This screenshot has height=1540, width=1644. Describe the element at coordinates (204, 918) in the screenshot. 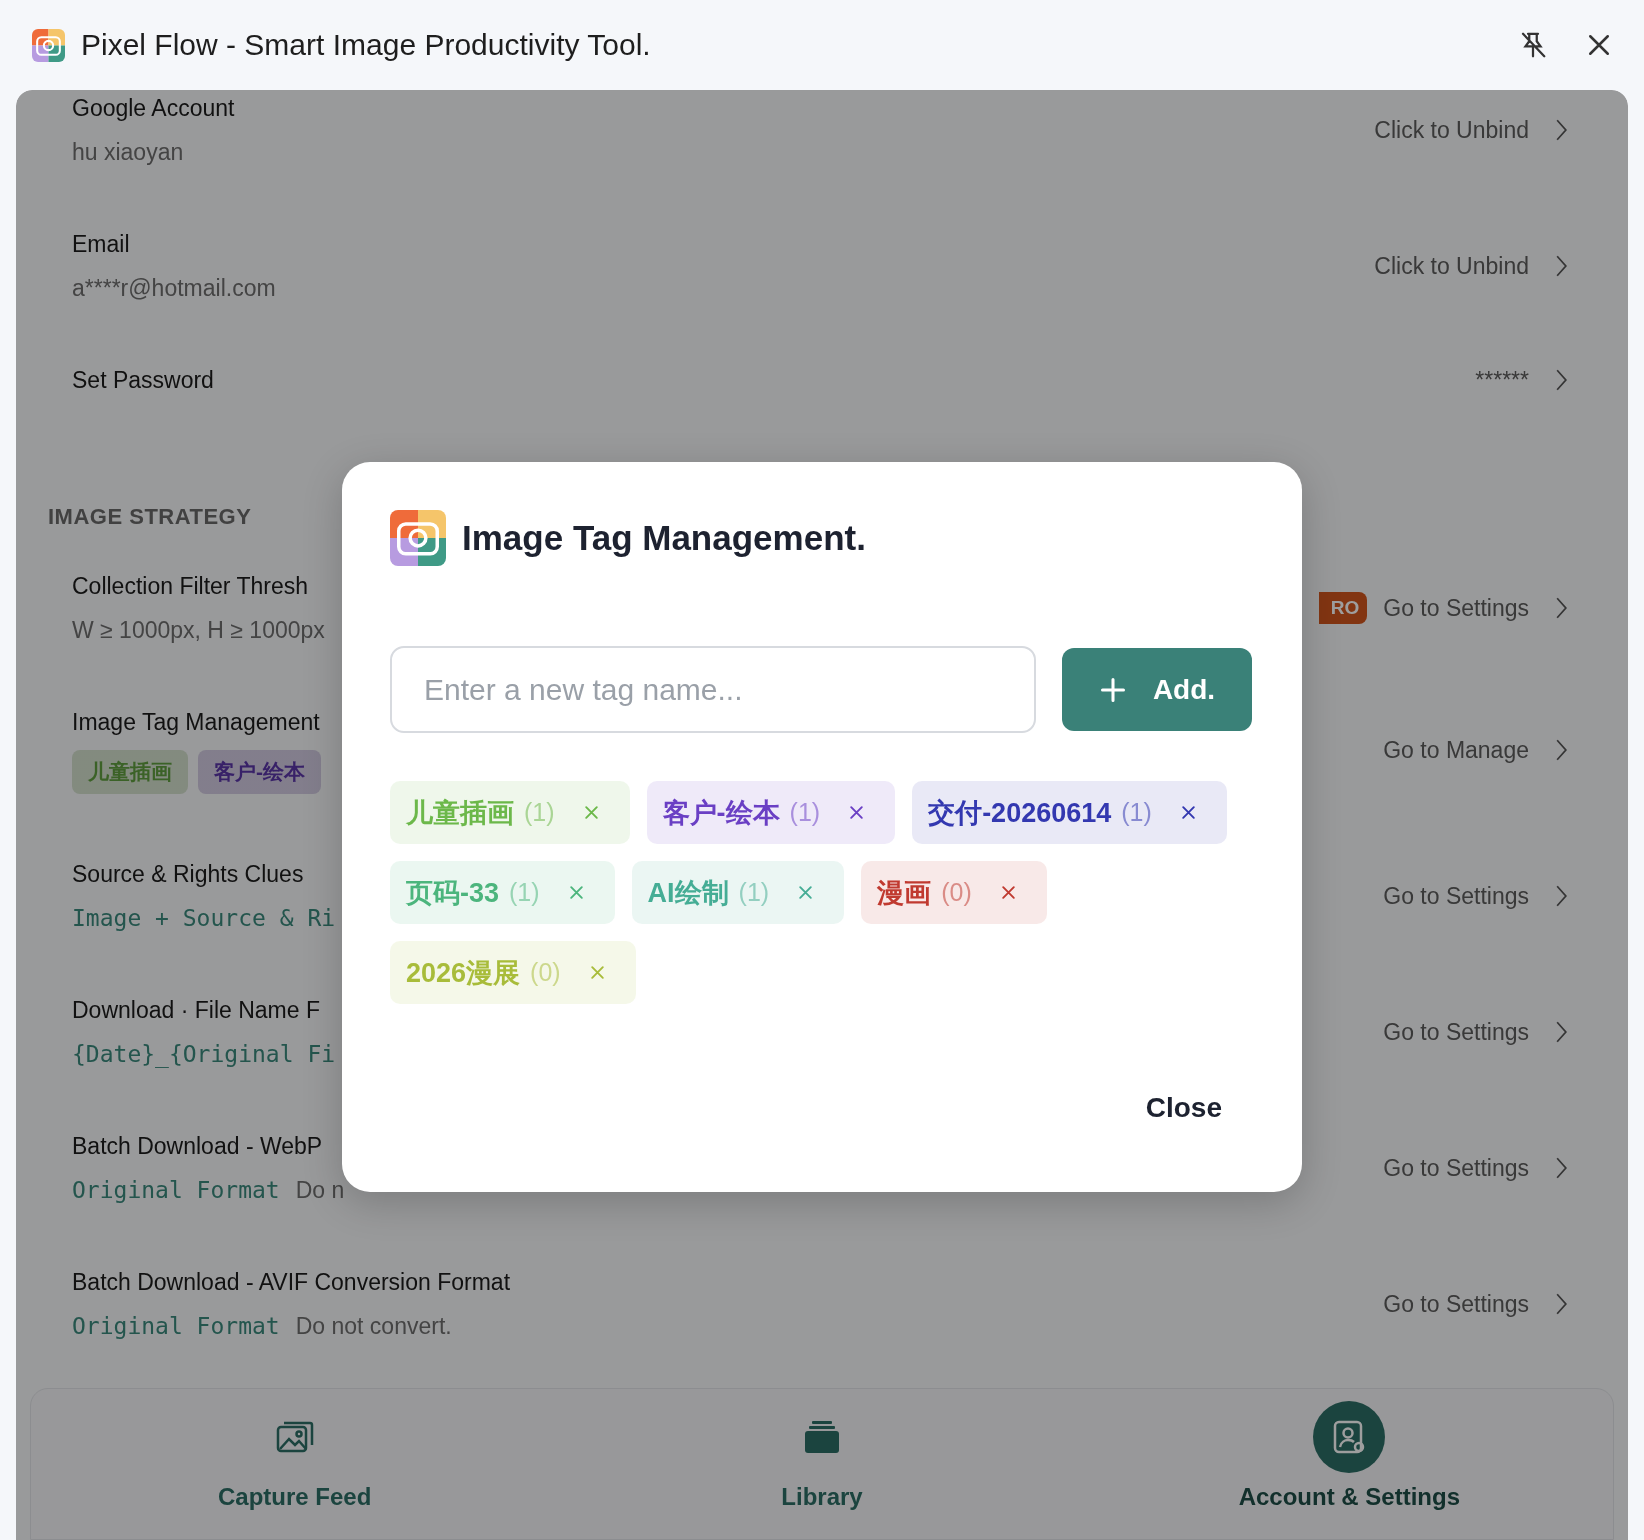

I see `setting-value: Image + Source & Ri` at that location.